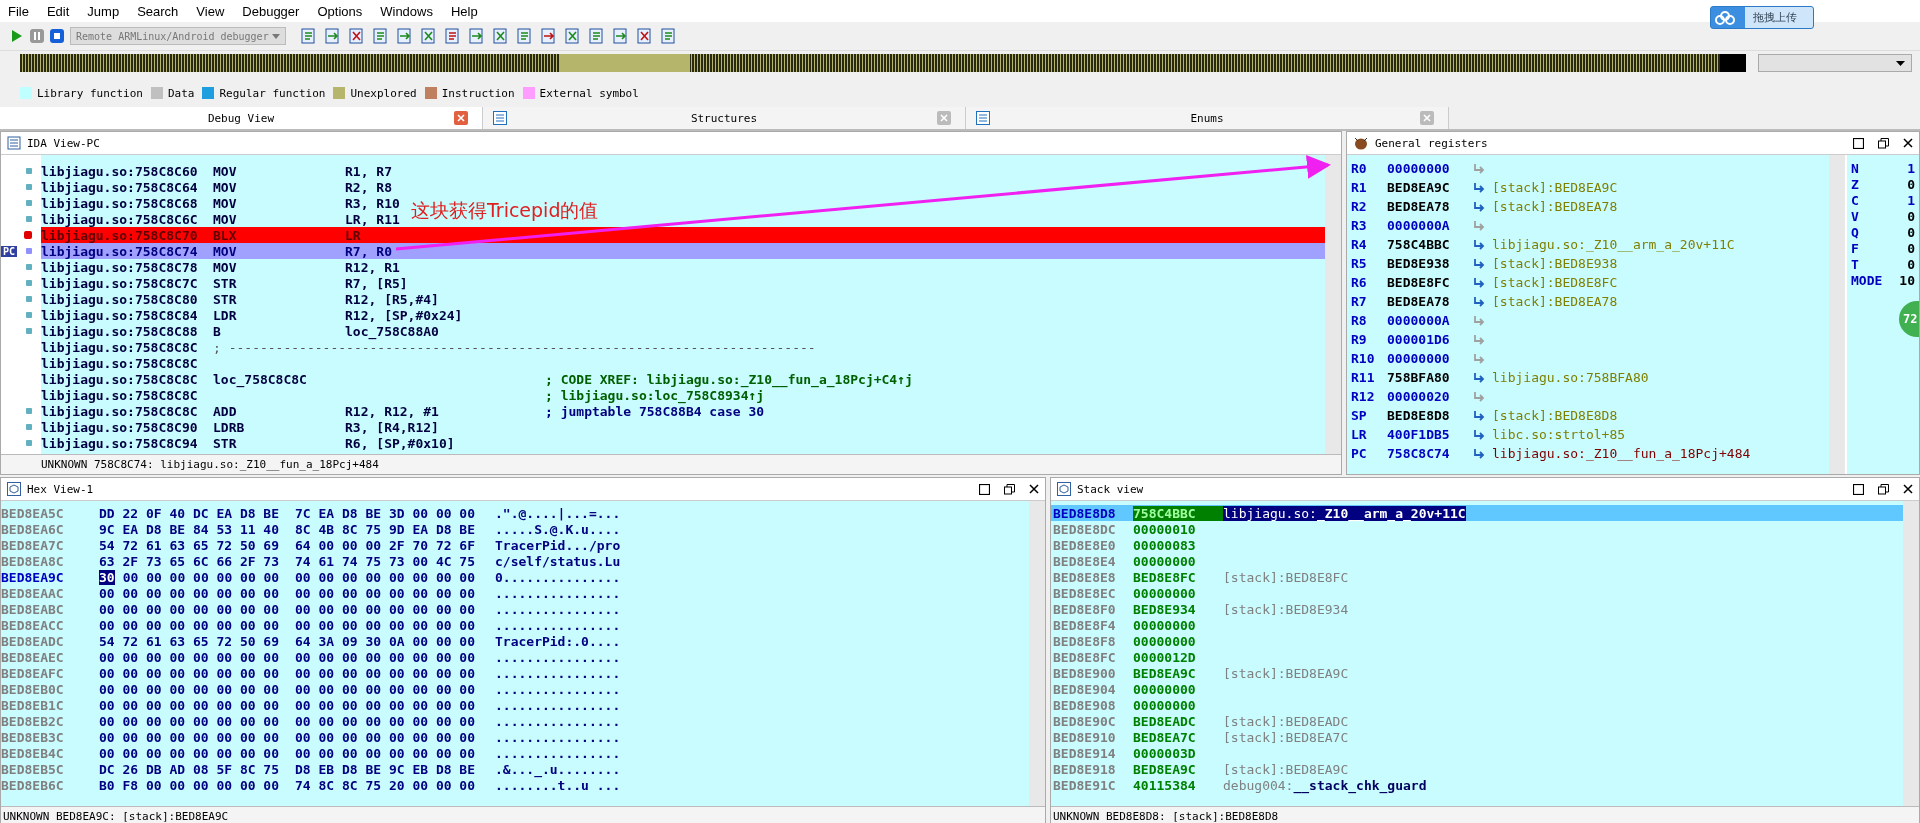 This screenshot has height=823, width=1920. Describe the element at coordinates (240, 427) in the screenshot. I see `code-line: libjiagu.so:758C8C90 LDRB R3, [R4,R12]` at that location.